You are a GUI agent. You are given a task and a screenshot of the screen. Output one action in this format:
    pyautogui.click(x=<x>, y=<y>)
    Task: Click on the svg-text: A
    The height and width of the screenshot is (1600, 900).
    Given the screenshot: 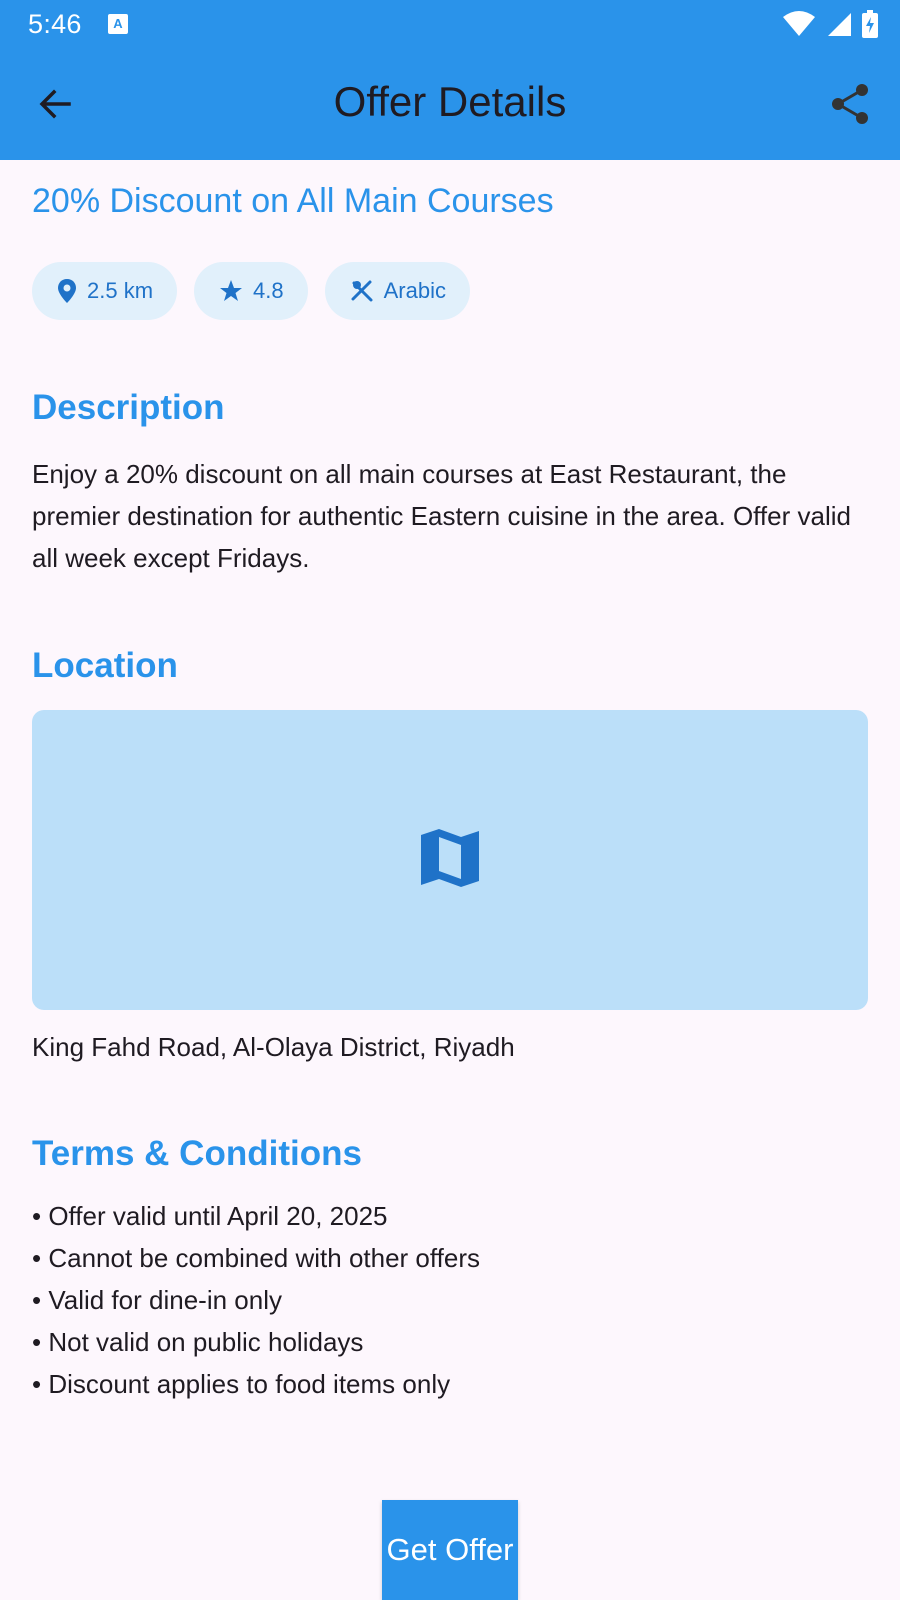 What is the action you would take?
    pyautogui.click(x=118, y=23)
    